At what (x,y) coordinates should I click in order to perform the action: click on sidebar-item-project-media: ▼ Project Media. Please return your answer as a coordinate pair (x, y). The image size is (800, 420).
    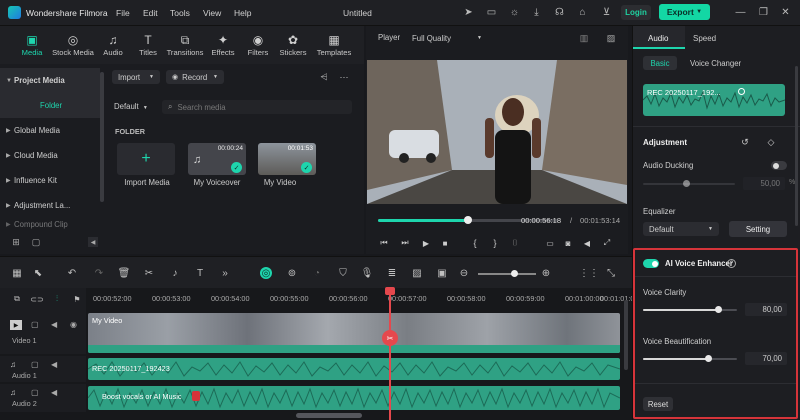
    Looking at the image, I should click on (50, 80).